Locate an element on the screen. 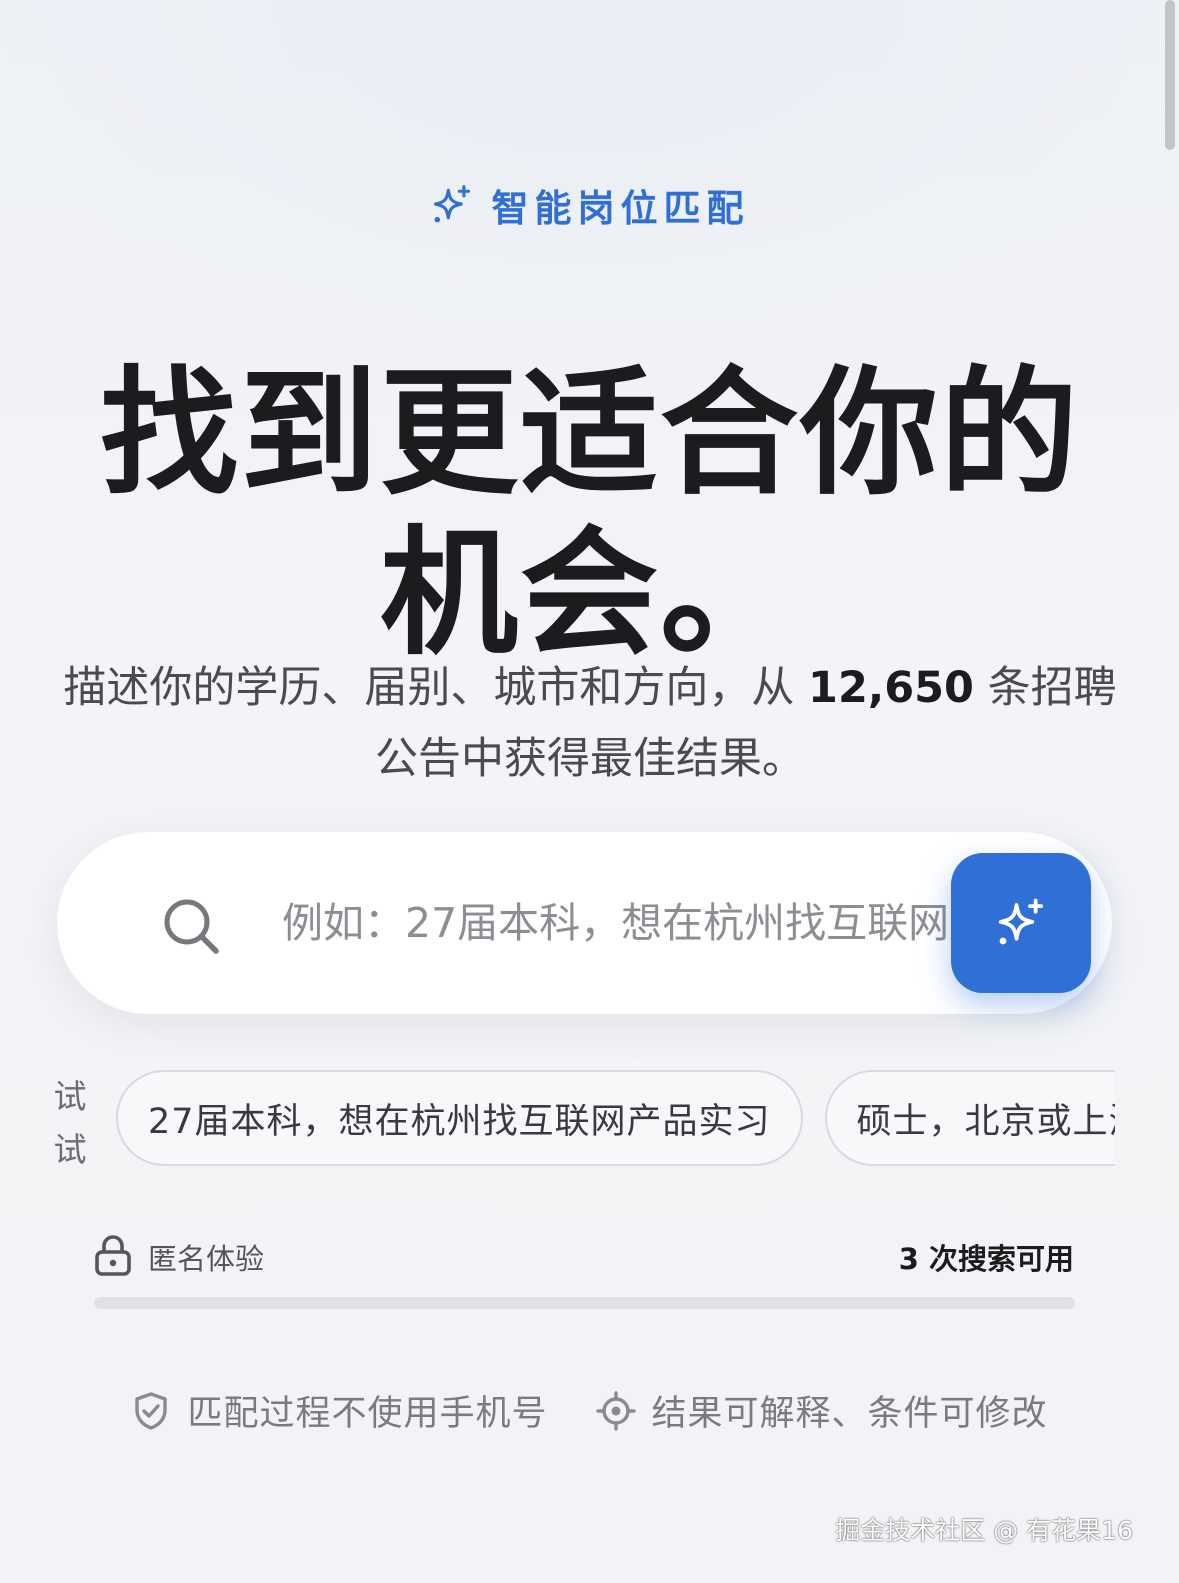 The image size is (1179, 1583). feature-text: 结果可解释、条件可修改 is located at coordinates (849, 1414).